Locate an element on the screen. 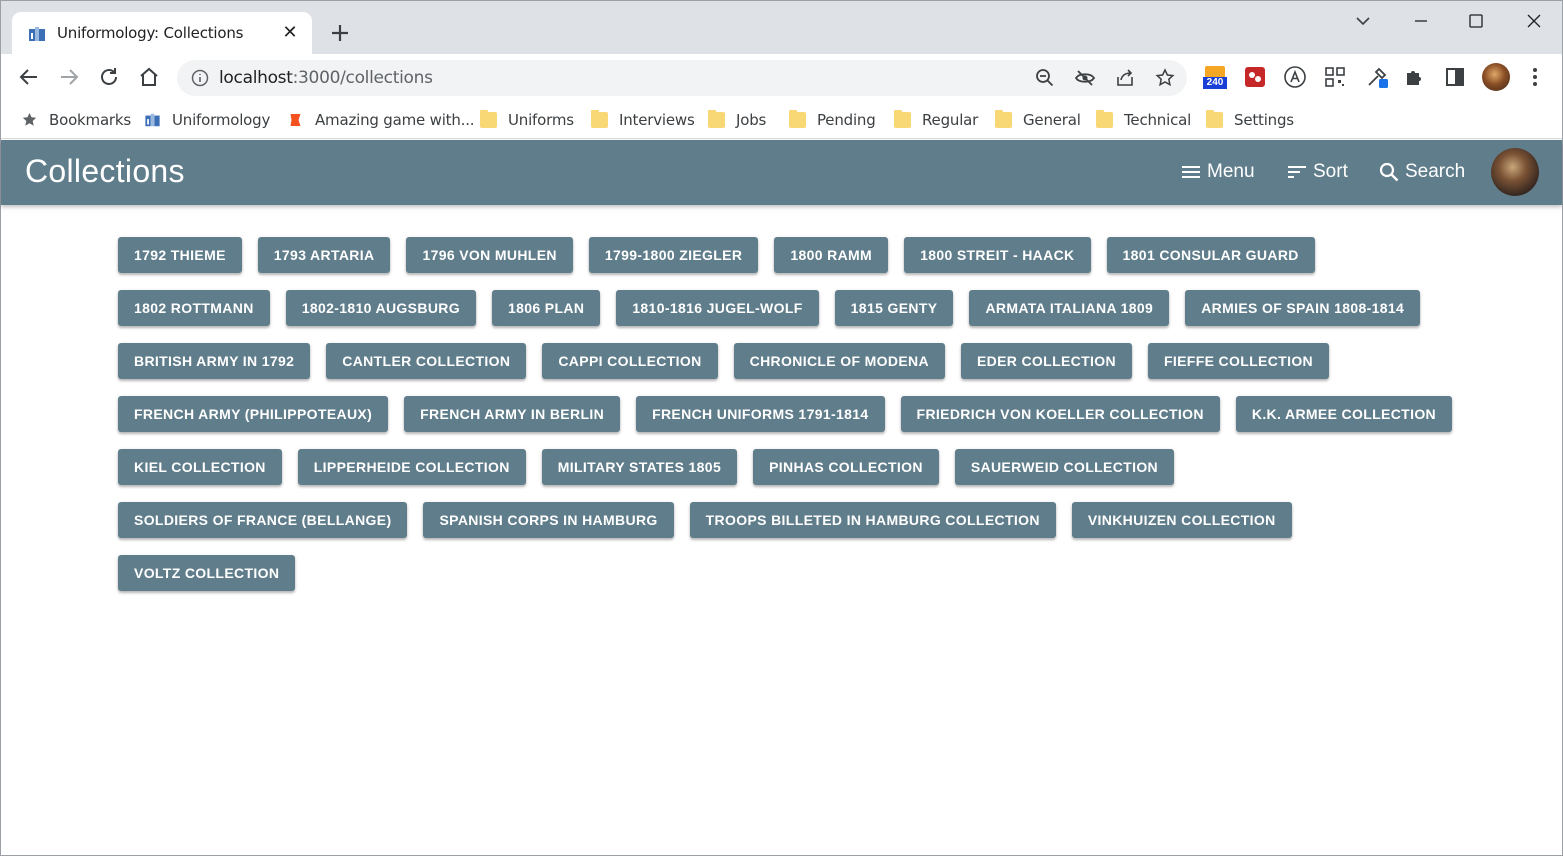 The width and height of the screenshot is (1563, 856). collection-chip: SPANISH CORPS IN HAMBURG is located at coordinates (548, 520).